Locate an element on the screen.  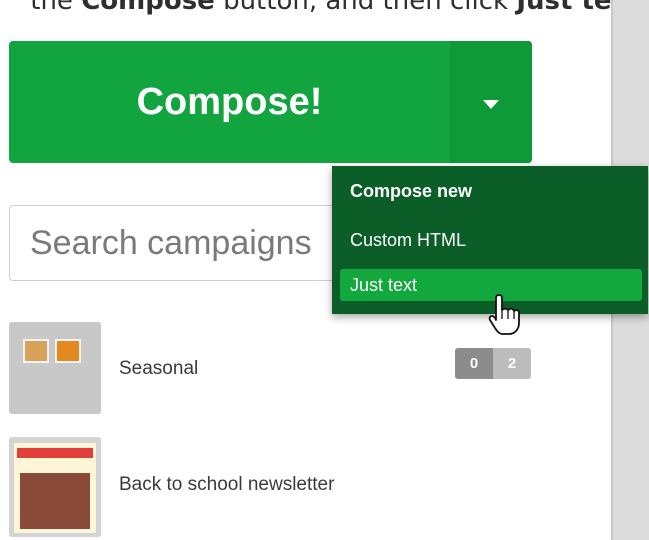
campaign-count-badge: 0 2 is located at coordinates (493, 363).